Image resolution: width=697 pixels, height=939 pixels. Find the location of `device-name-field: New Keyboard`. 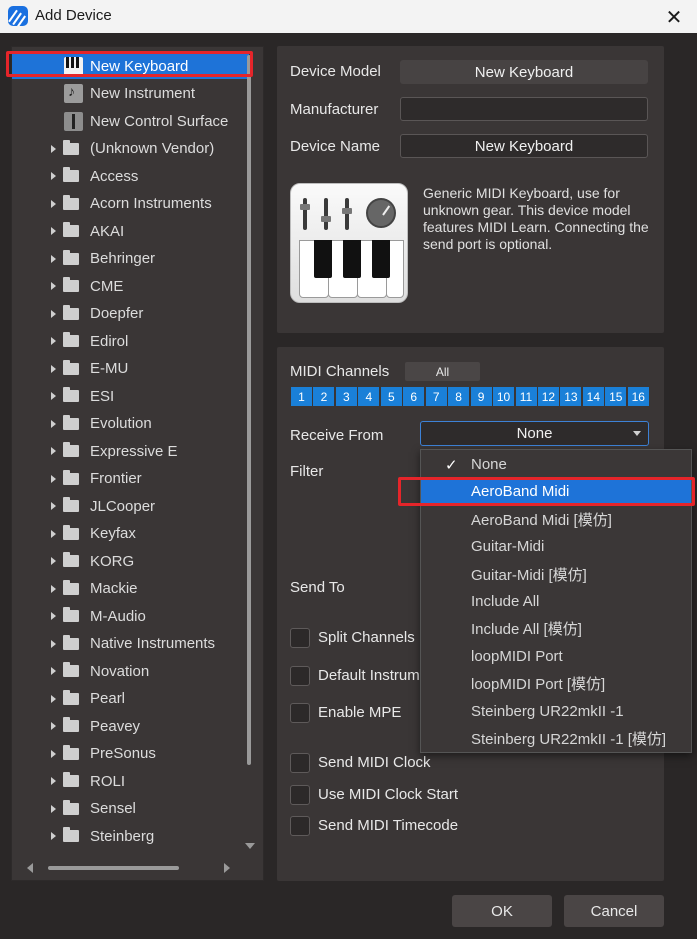

device-name-field: New Keyboard is located at coordinates (524, 146).